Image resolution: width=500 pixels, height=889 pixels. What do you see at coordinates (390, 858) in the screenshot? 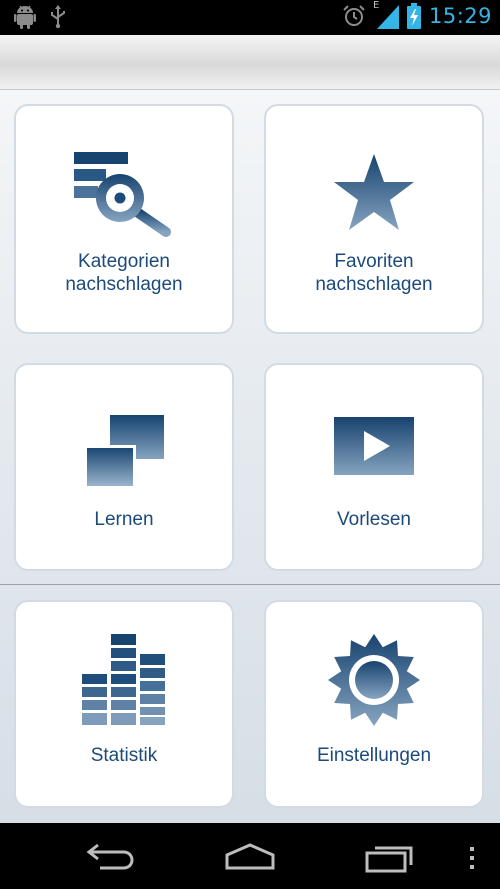
I see `recent-apps-icon` at bounding box center [390, 858].